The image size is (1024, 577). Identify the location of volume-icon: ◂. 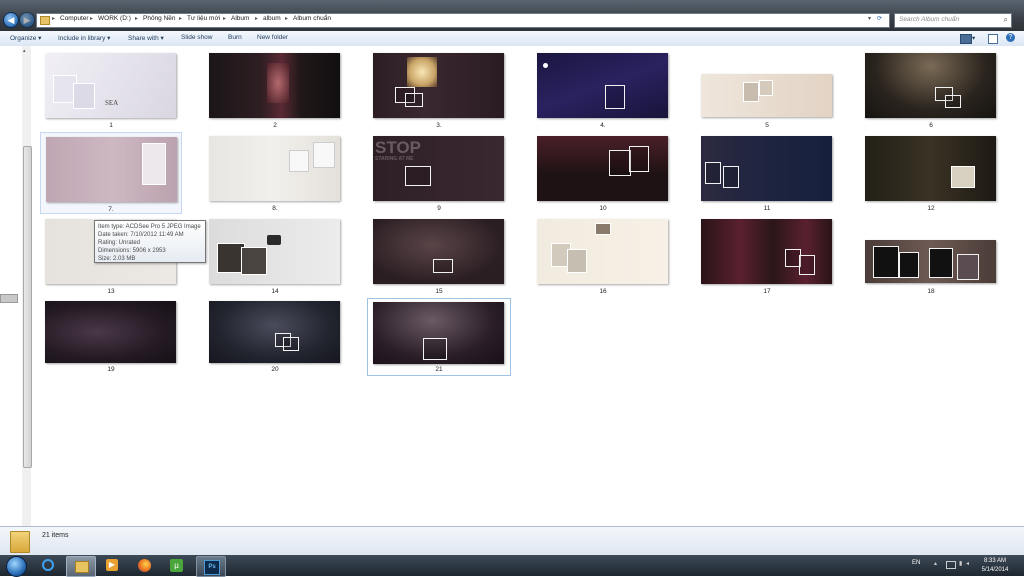
(967, 563).